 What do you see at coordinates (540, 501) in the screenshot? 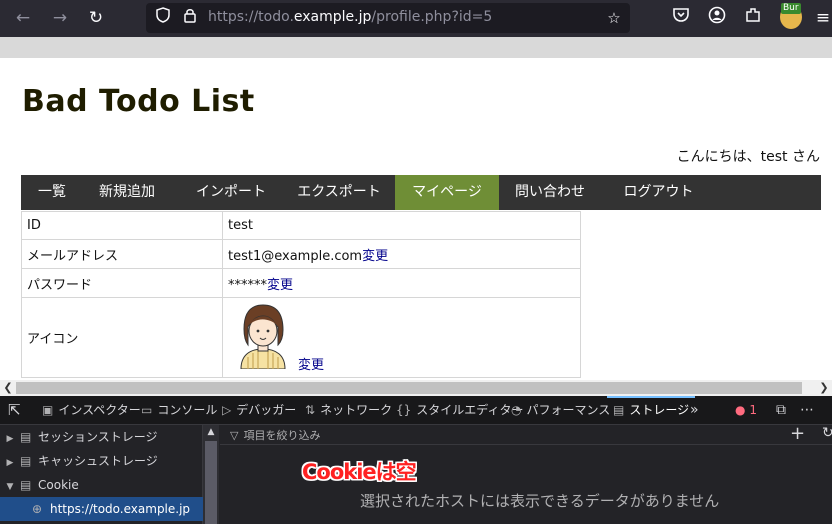
I see `empty-data-message: 選択されたホストには表示できるデータがありません` at bounding box center [540, 501].